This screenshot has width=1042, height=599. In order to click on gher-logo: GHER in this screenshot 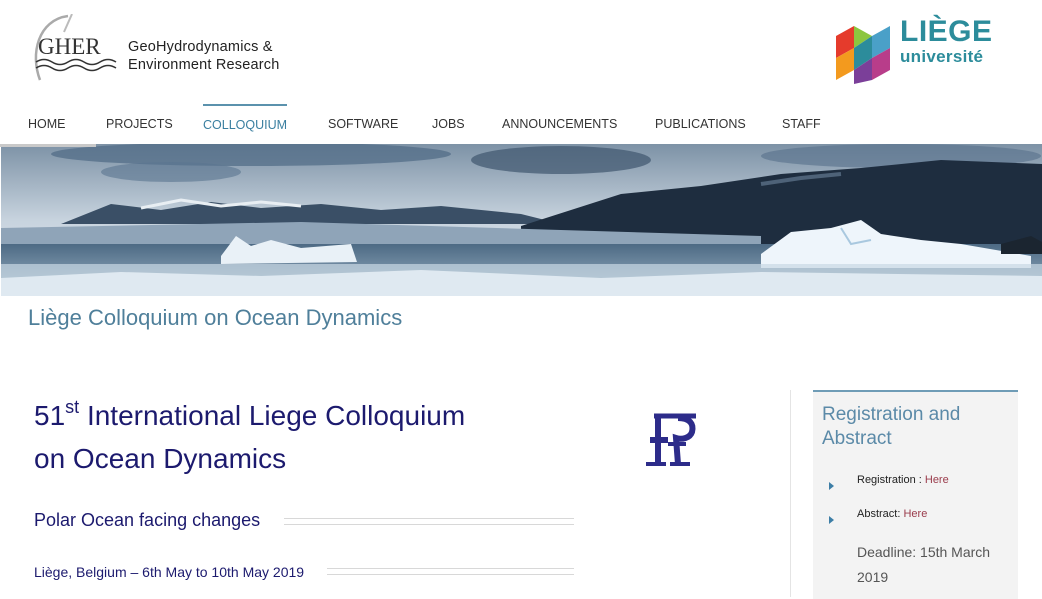, I will do `click(74, 50)`.